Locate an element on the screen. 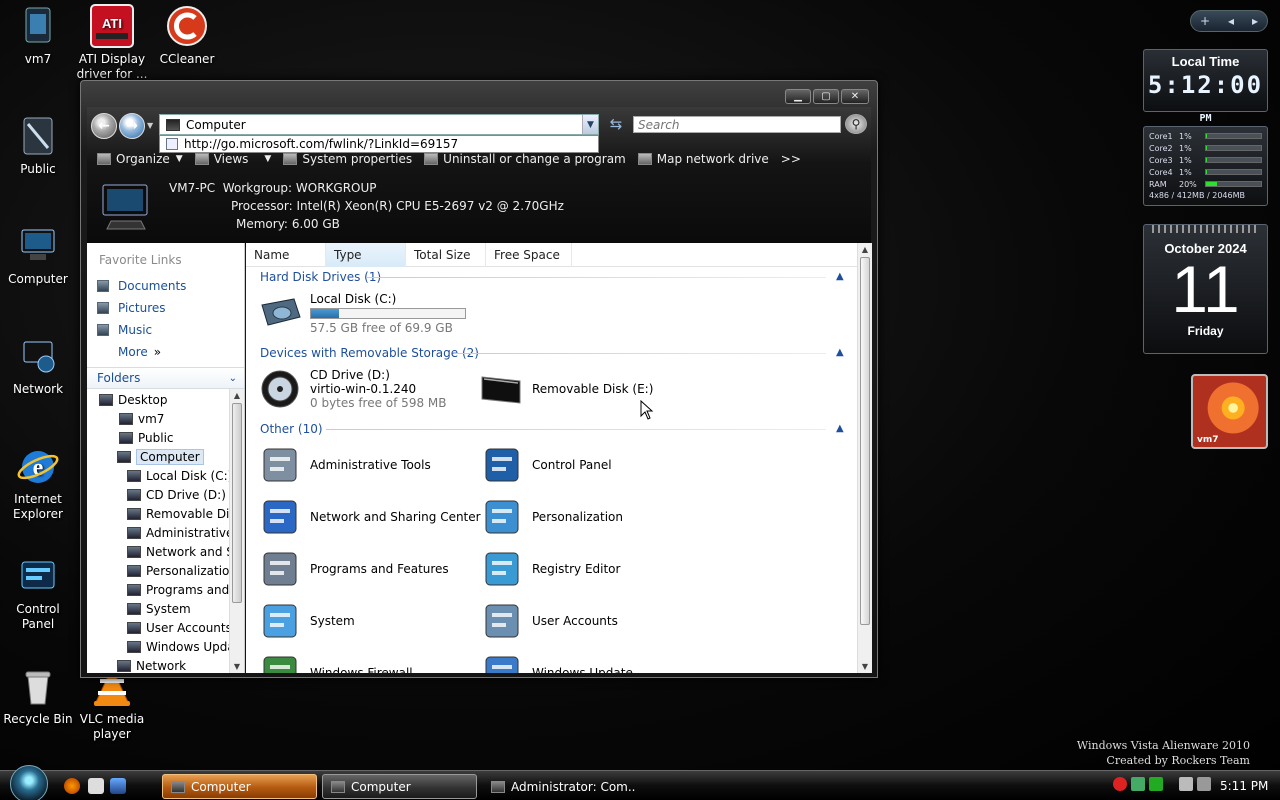 This screenshot has height=800, width=1280. local-disk-usage-fill is located at coordinates (325, 313).